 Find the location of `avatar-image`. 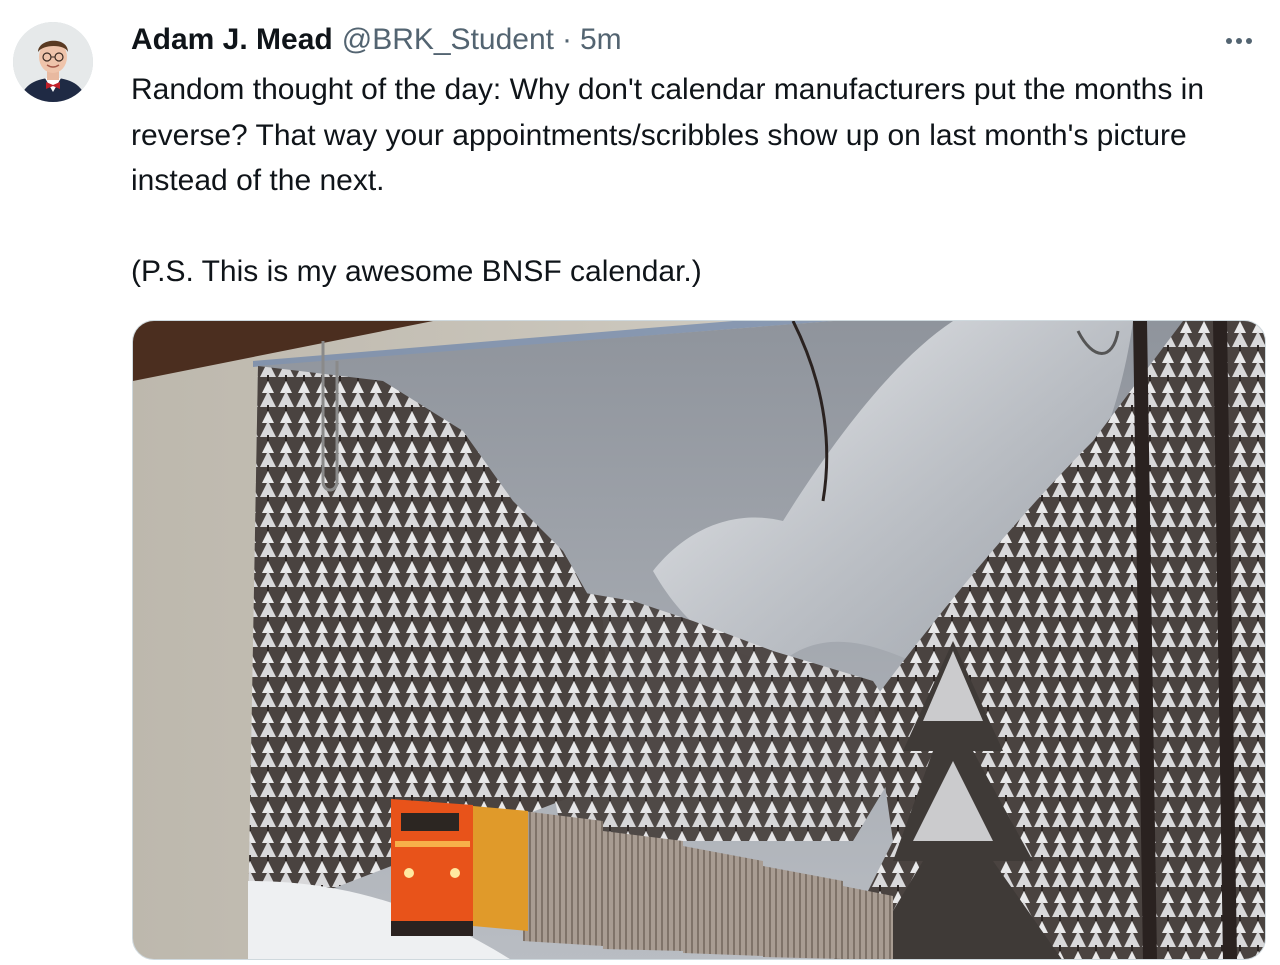

avatar-image is located at coordinates (53, 62).